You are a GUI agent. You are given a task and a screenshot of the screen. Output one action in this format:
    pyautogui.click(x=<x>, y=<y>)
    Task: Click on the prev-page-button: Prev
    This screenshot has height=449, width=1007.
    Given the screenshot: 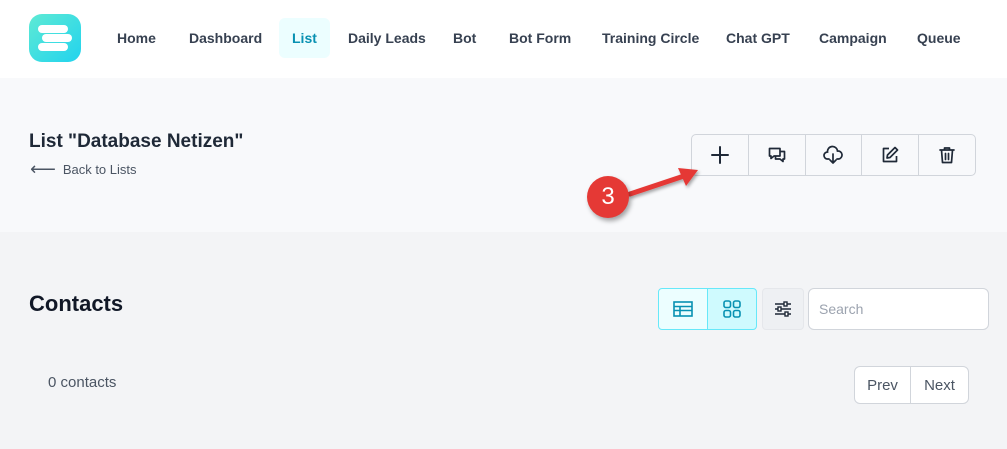 What is the action you would take?
    pyautogui.click(x=883, y=385)
    